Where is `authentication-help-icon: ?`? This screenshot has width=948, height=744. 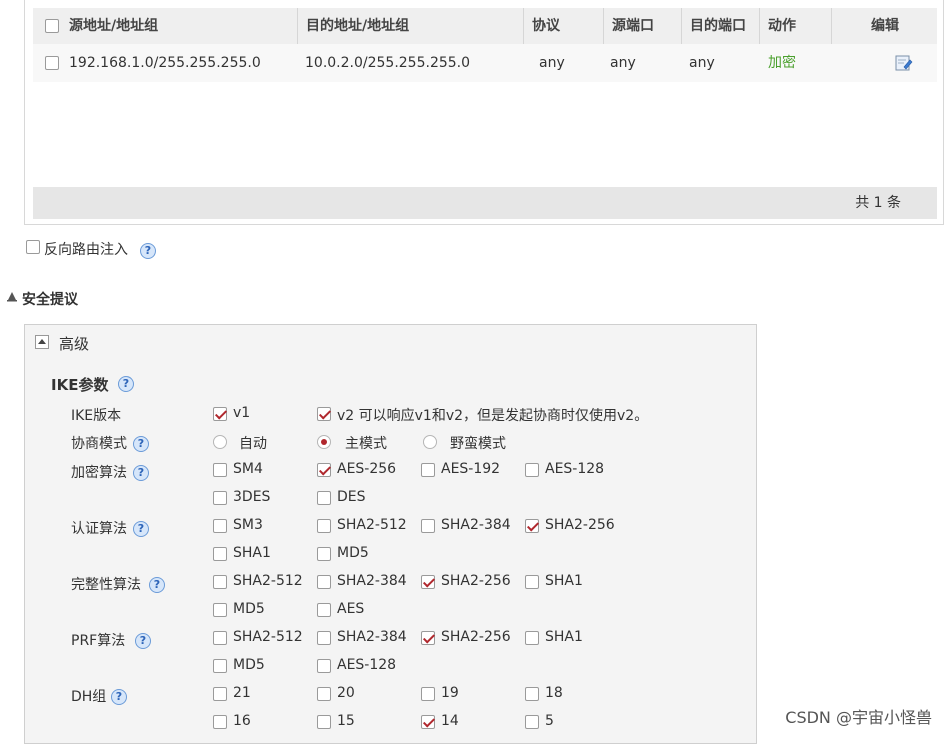 authentication-help-icon: ? is located at coordinates (141, 529).